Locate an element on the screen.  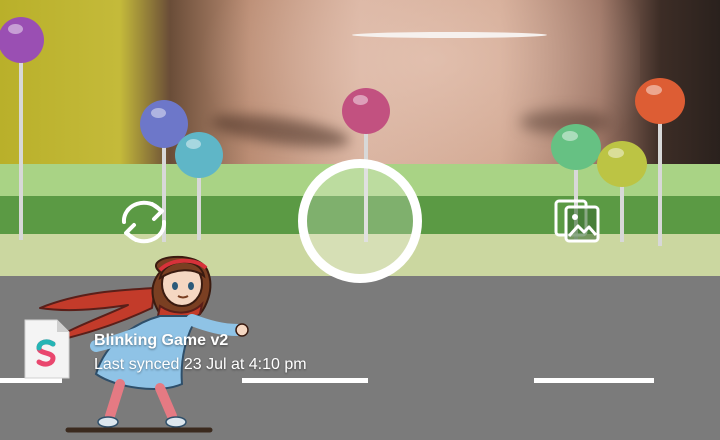
spark-ar-file-icon is located at coordinates (47, 349).